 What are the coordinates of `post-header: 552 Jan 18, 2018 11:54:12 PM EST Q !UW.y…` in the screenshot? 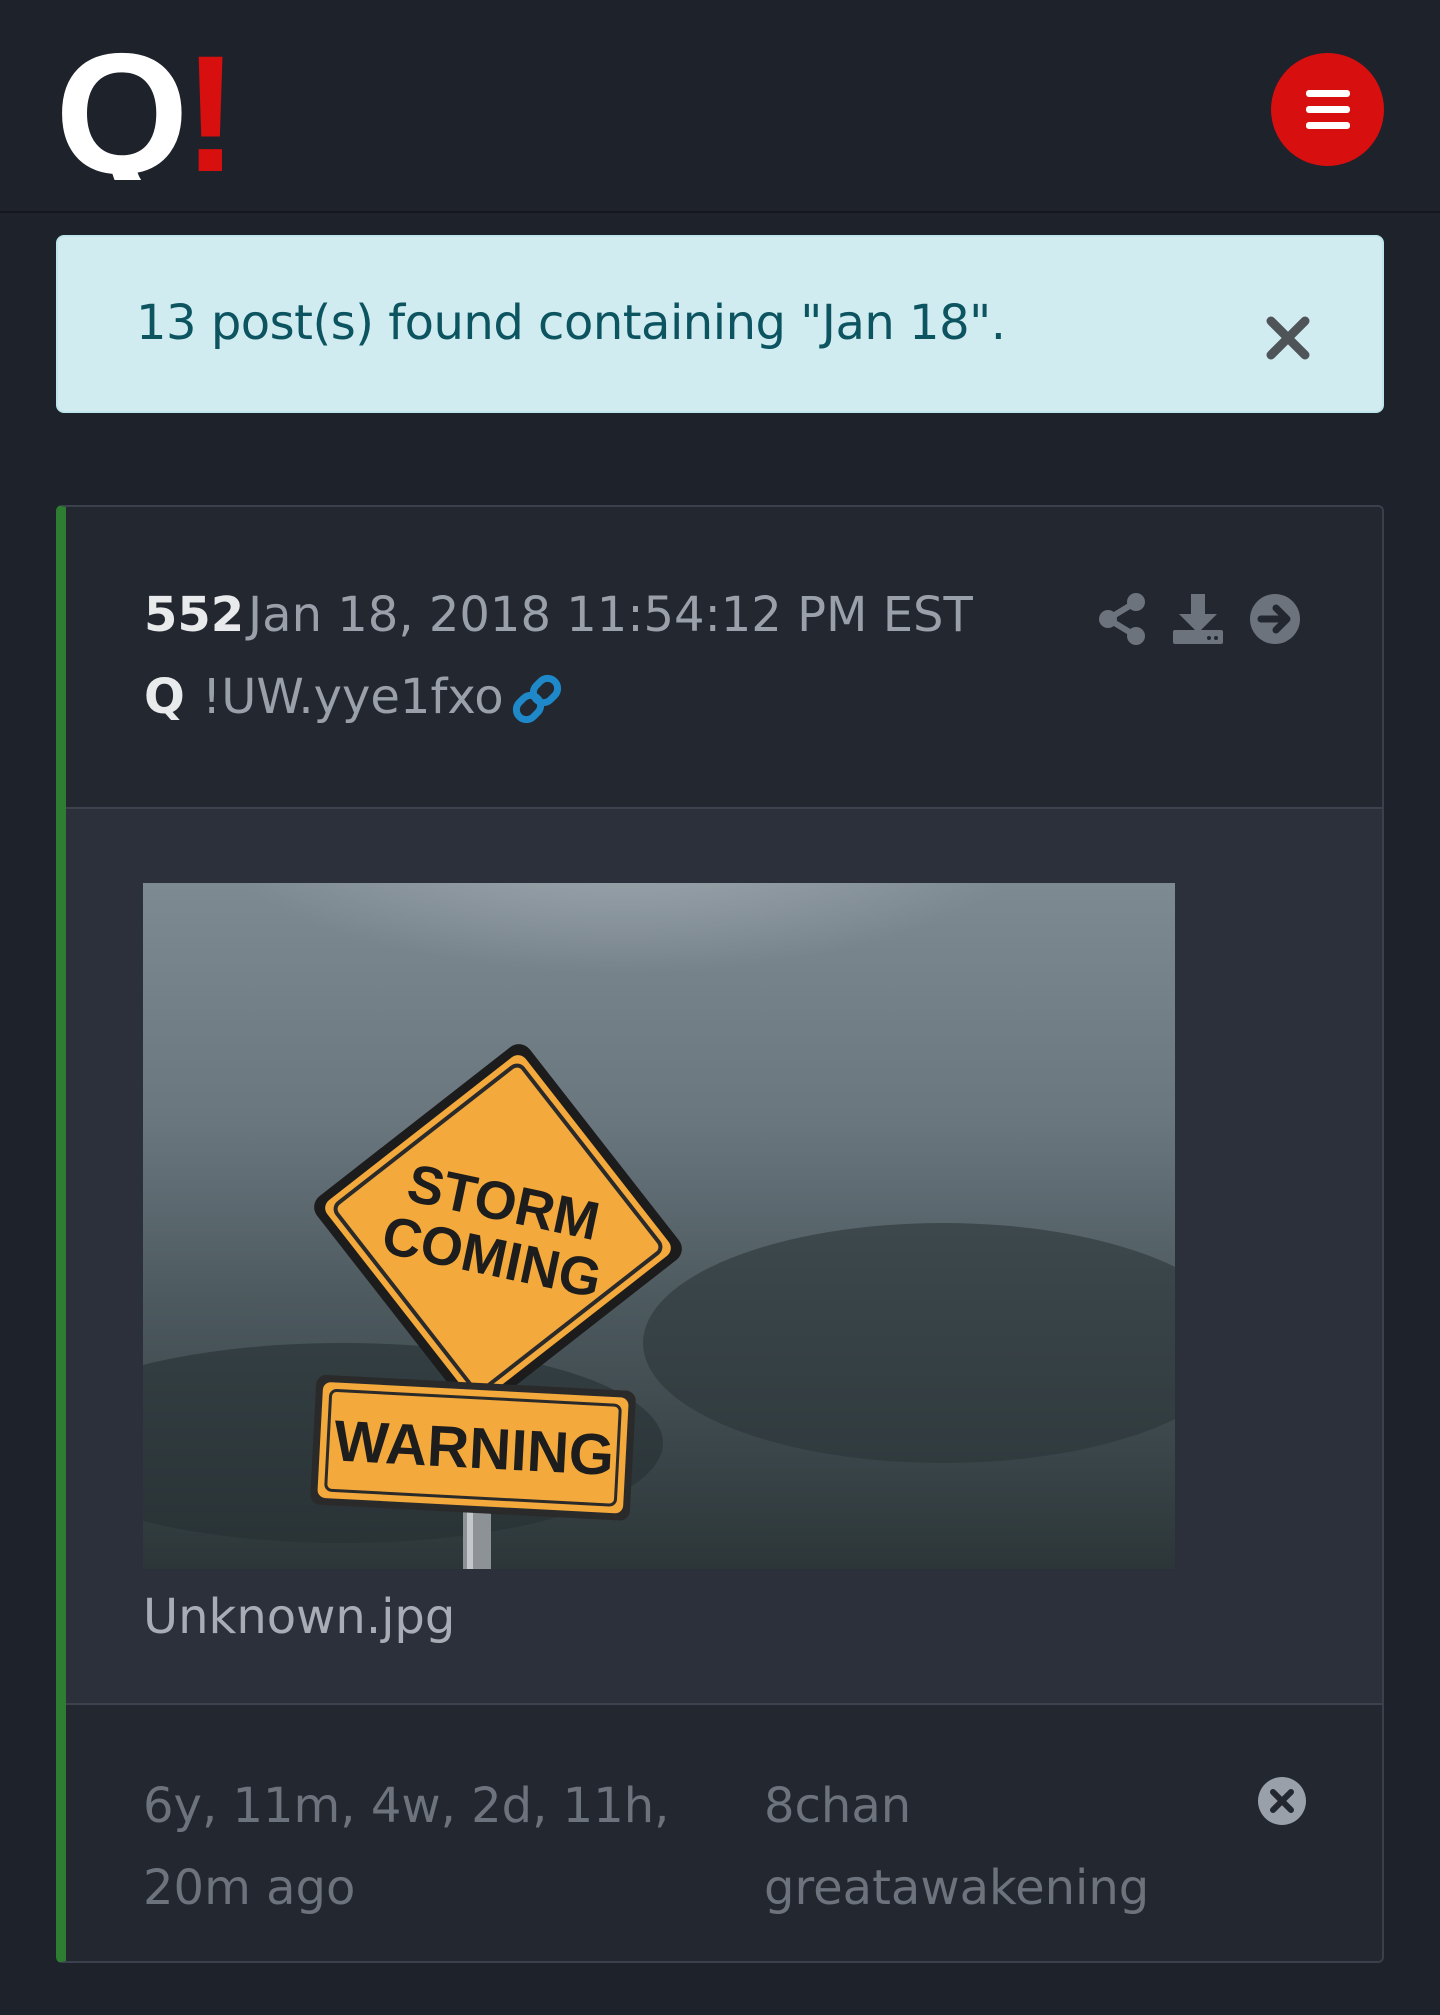 It's located at (724, 658).